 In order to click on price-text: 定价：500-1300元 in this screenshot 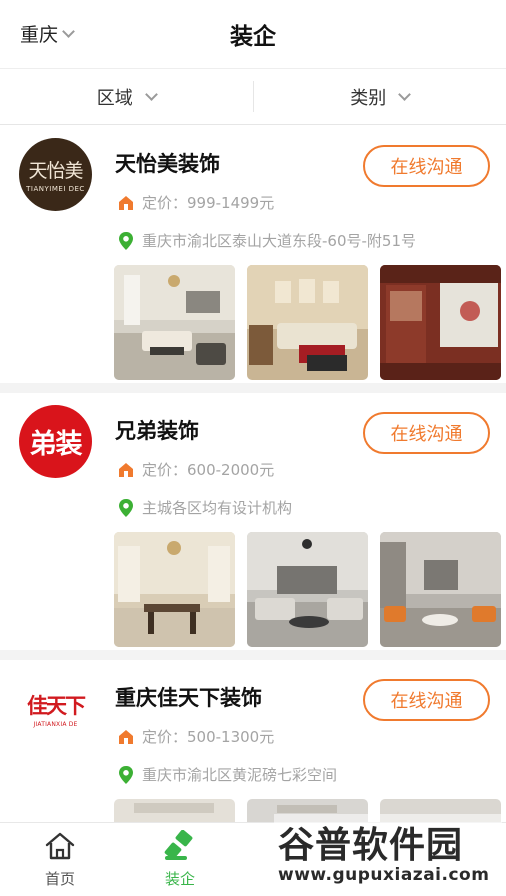, I will do `click(208, 737)`.